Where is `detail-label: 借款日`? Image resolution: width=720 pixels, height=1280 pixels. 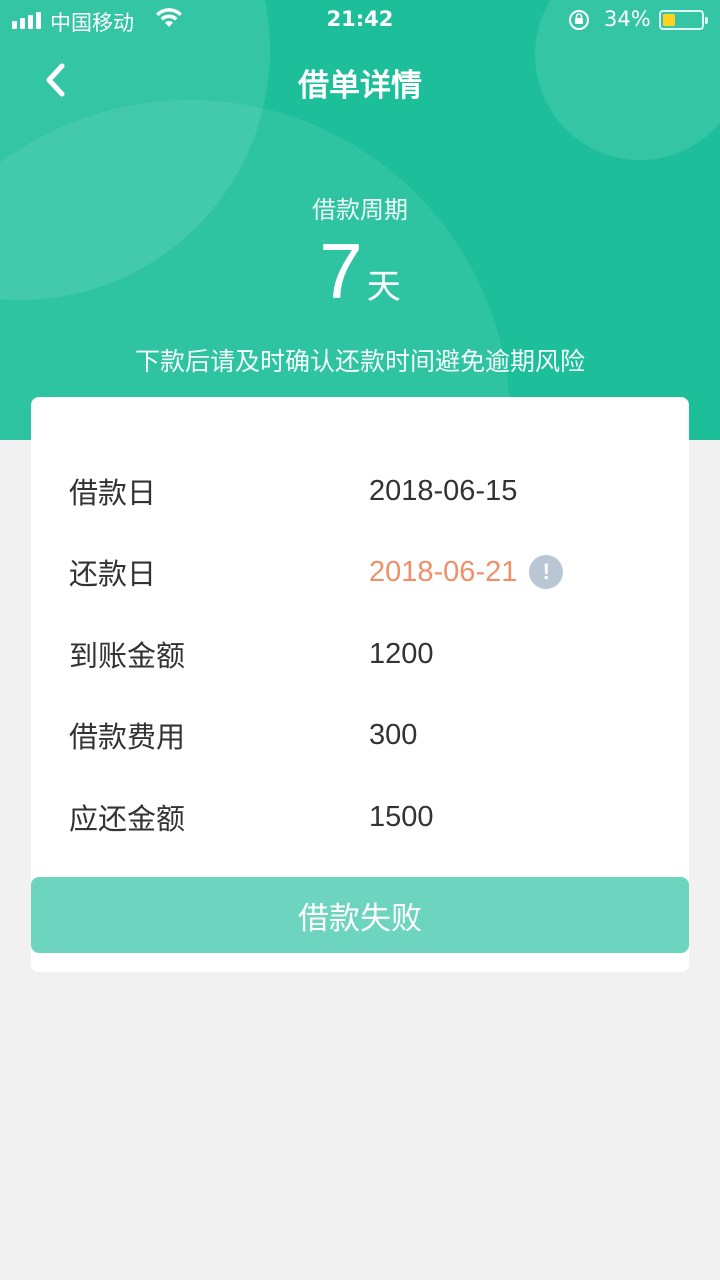 detail-label: 借款日 is located at coordinates (113, 493).